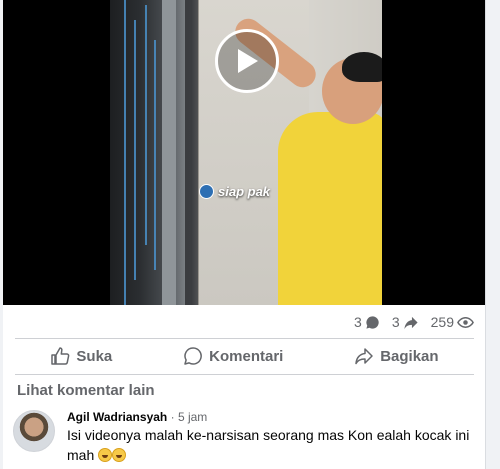  I want to click on view-count: 259, so click(452, 322).